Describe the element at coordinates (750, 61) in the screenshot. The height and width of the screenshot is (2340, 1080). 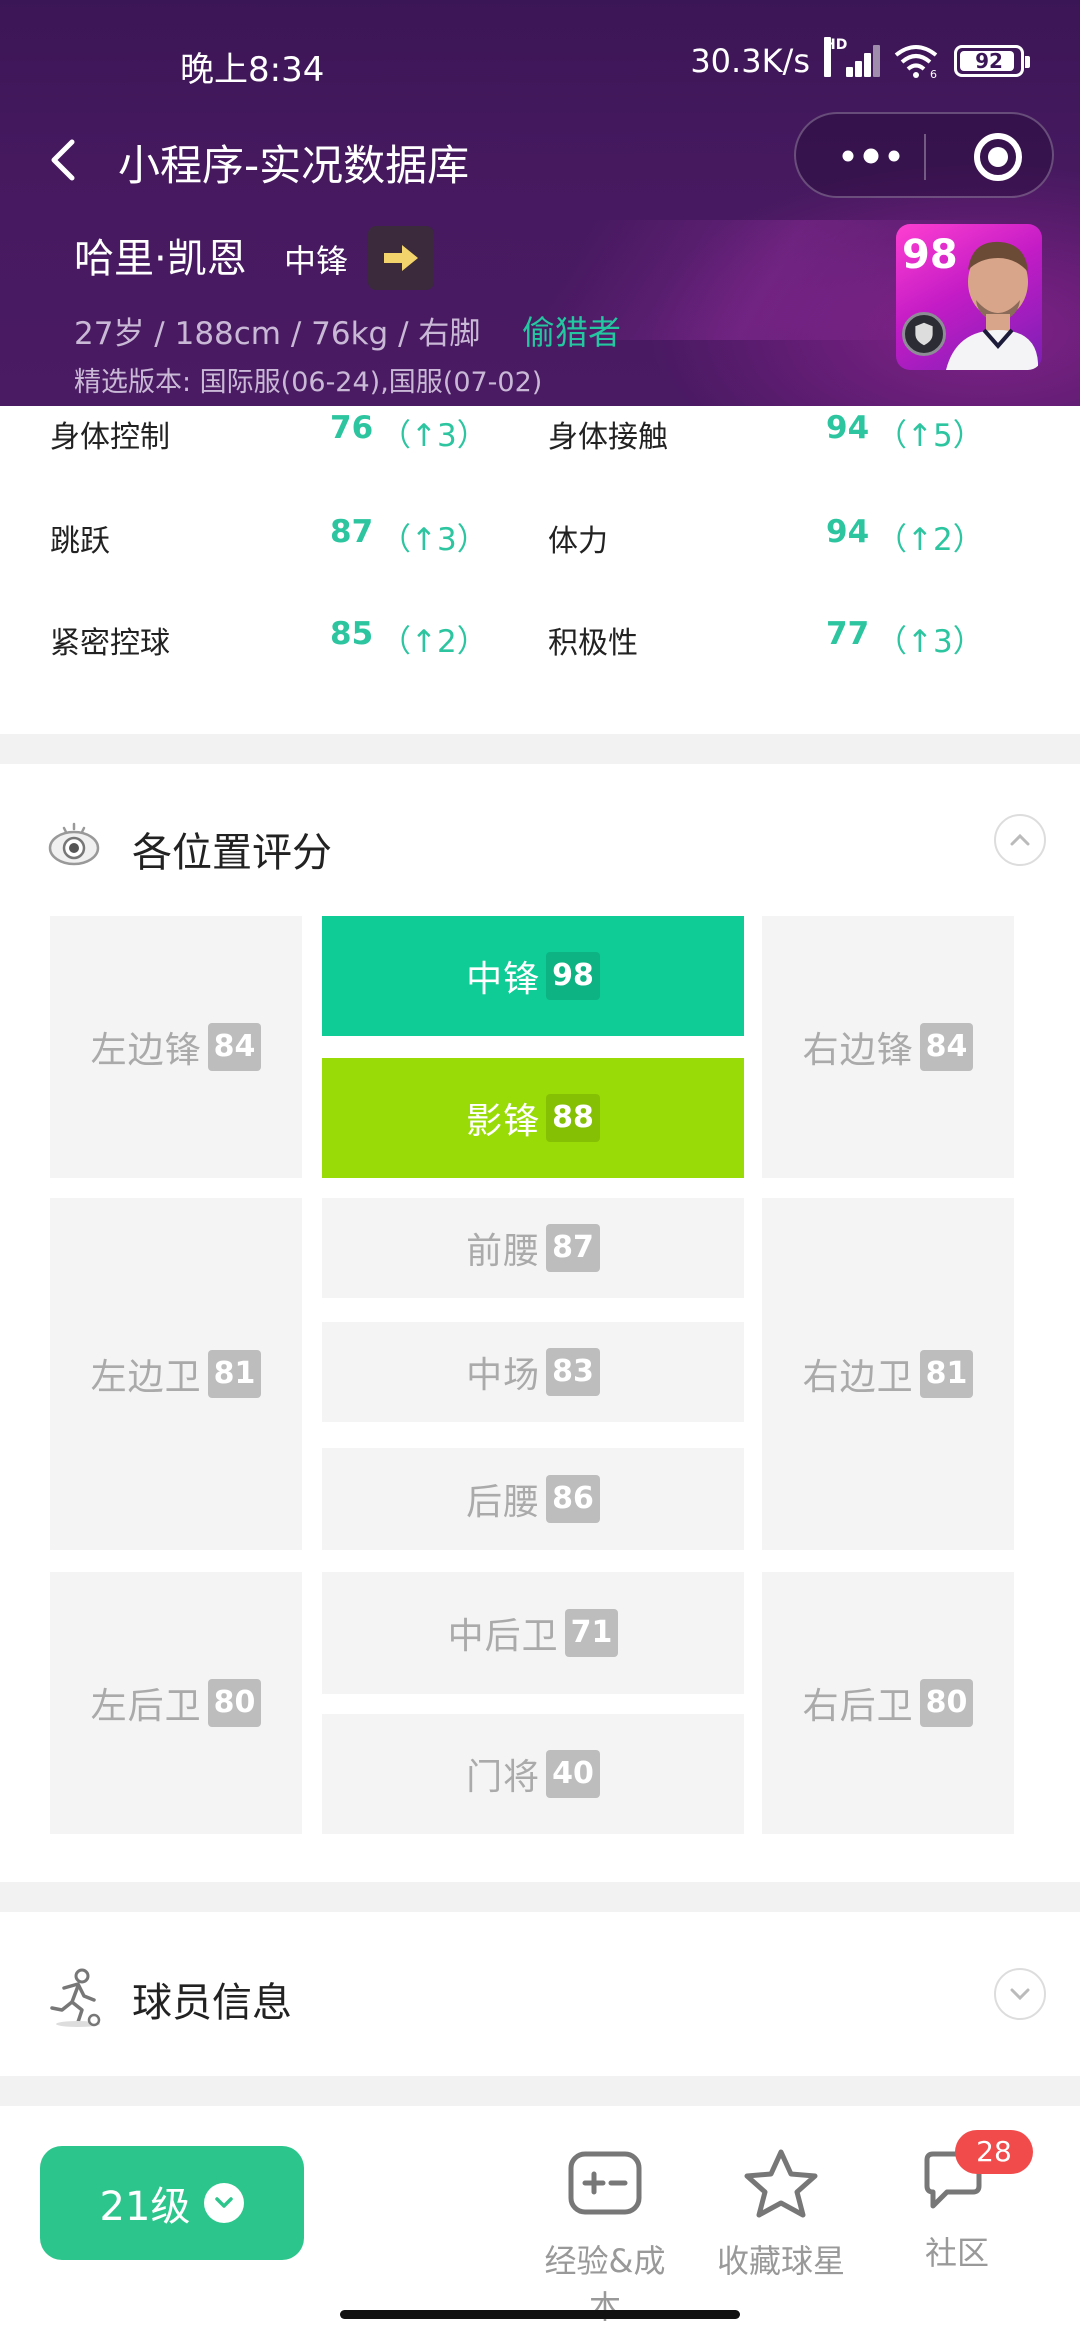
I see `net-speed: 30.3K/s` at that location.